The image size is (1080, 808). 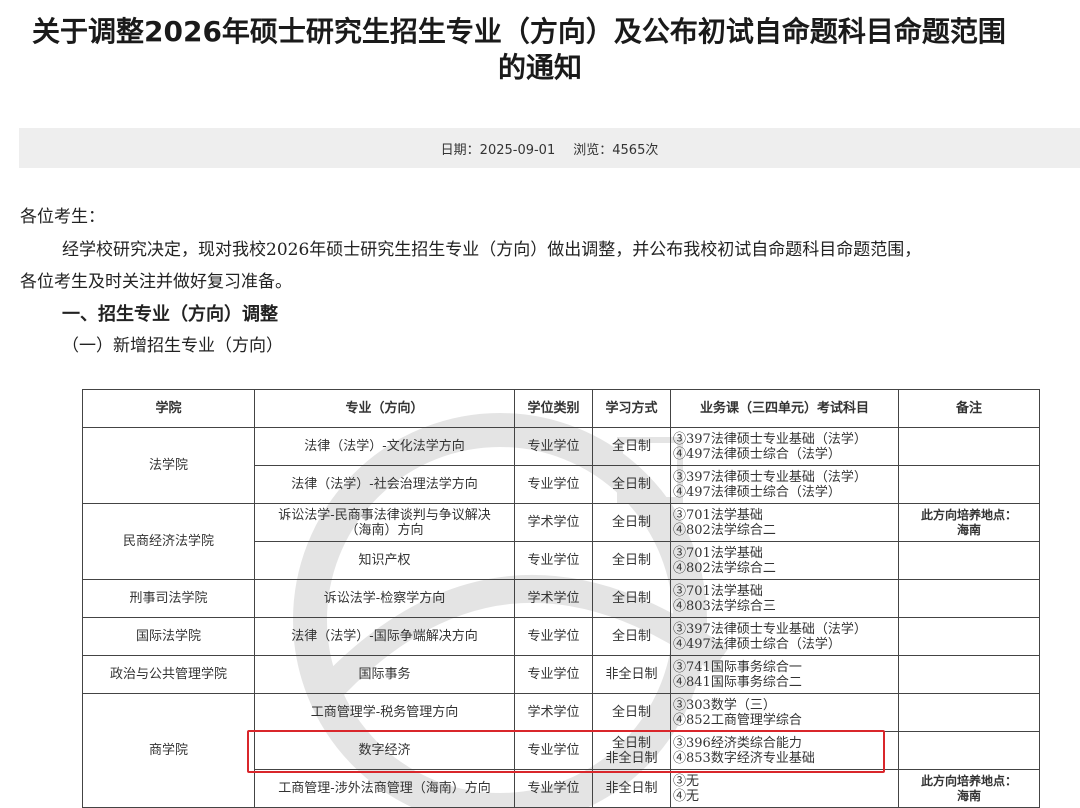 I want to click on major-cell: 法律（法学）-文化法学方向, so click(x=384, y=446).